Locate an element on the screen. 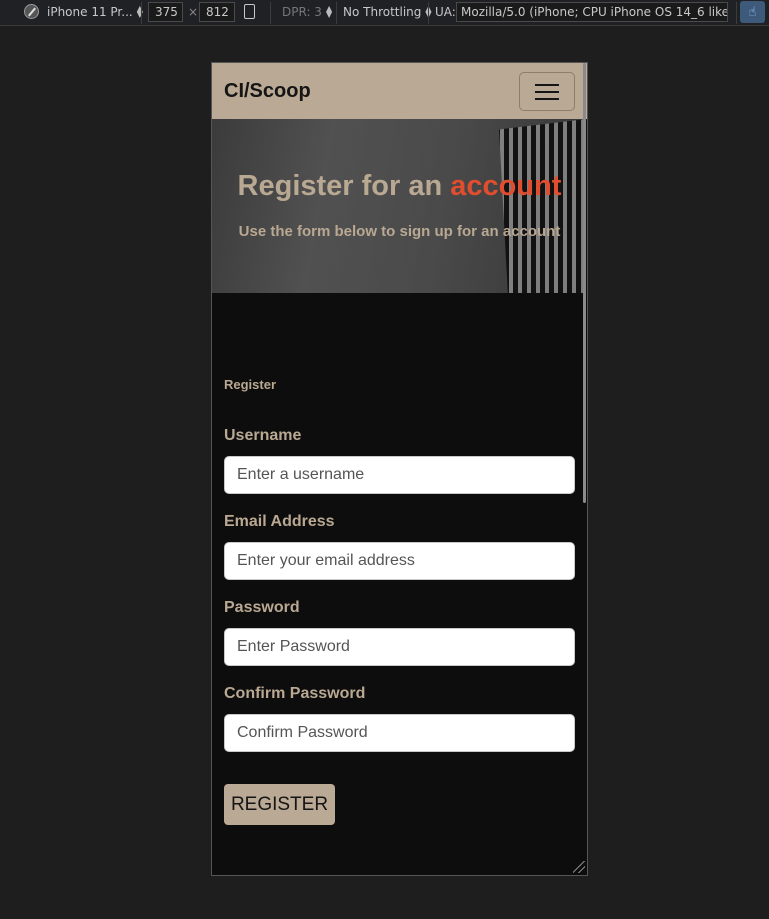 Image resolution: width=769 pixels, height=919 pixels. height-input: 812 is located at coordinates (217, 12).